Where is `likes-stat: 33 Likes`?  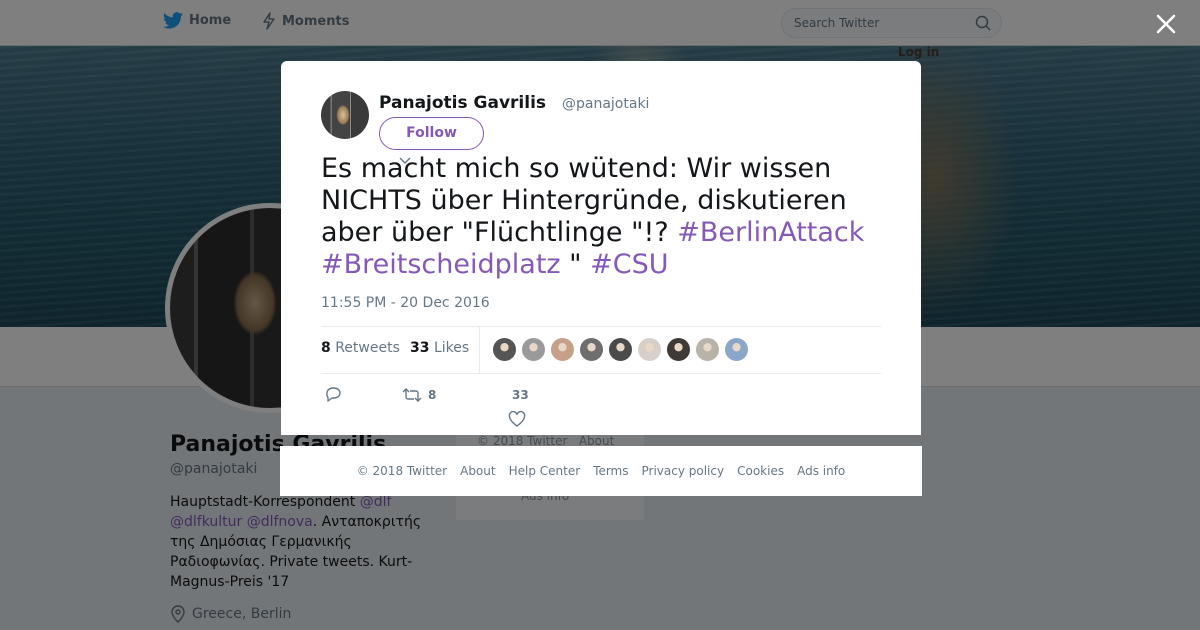 likes-stat: 33 Likes is located at coordinates (439, 348).